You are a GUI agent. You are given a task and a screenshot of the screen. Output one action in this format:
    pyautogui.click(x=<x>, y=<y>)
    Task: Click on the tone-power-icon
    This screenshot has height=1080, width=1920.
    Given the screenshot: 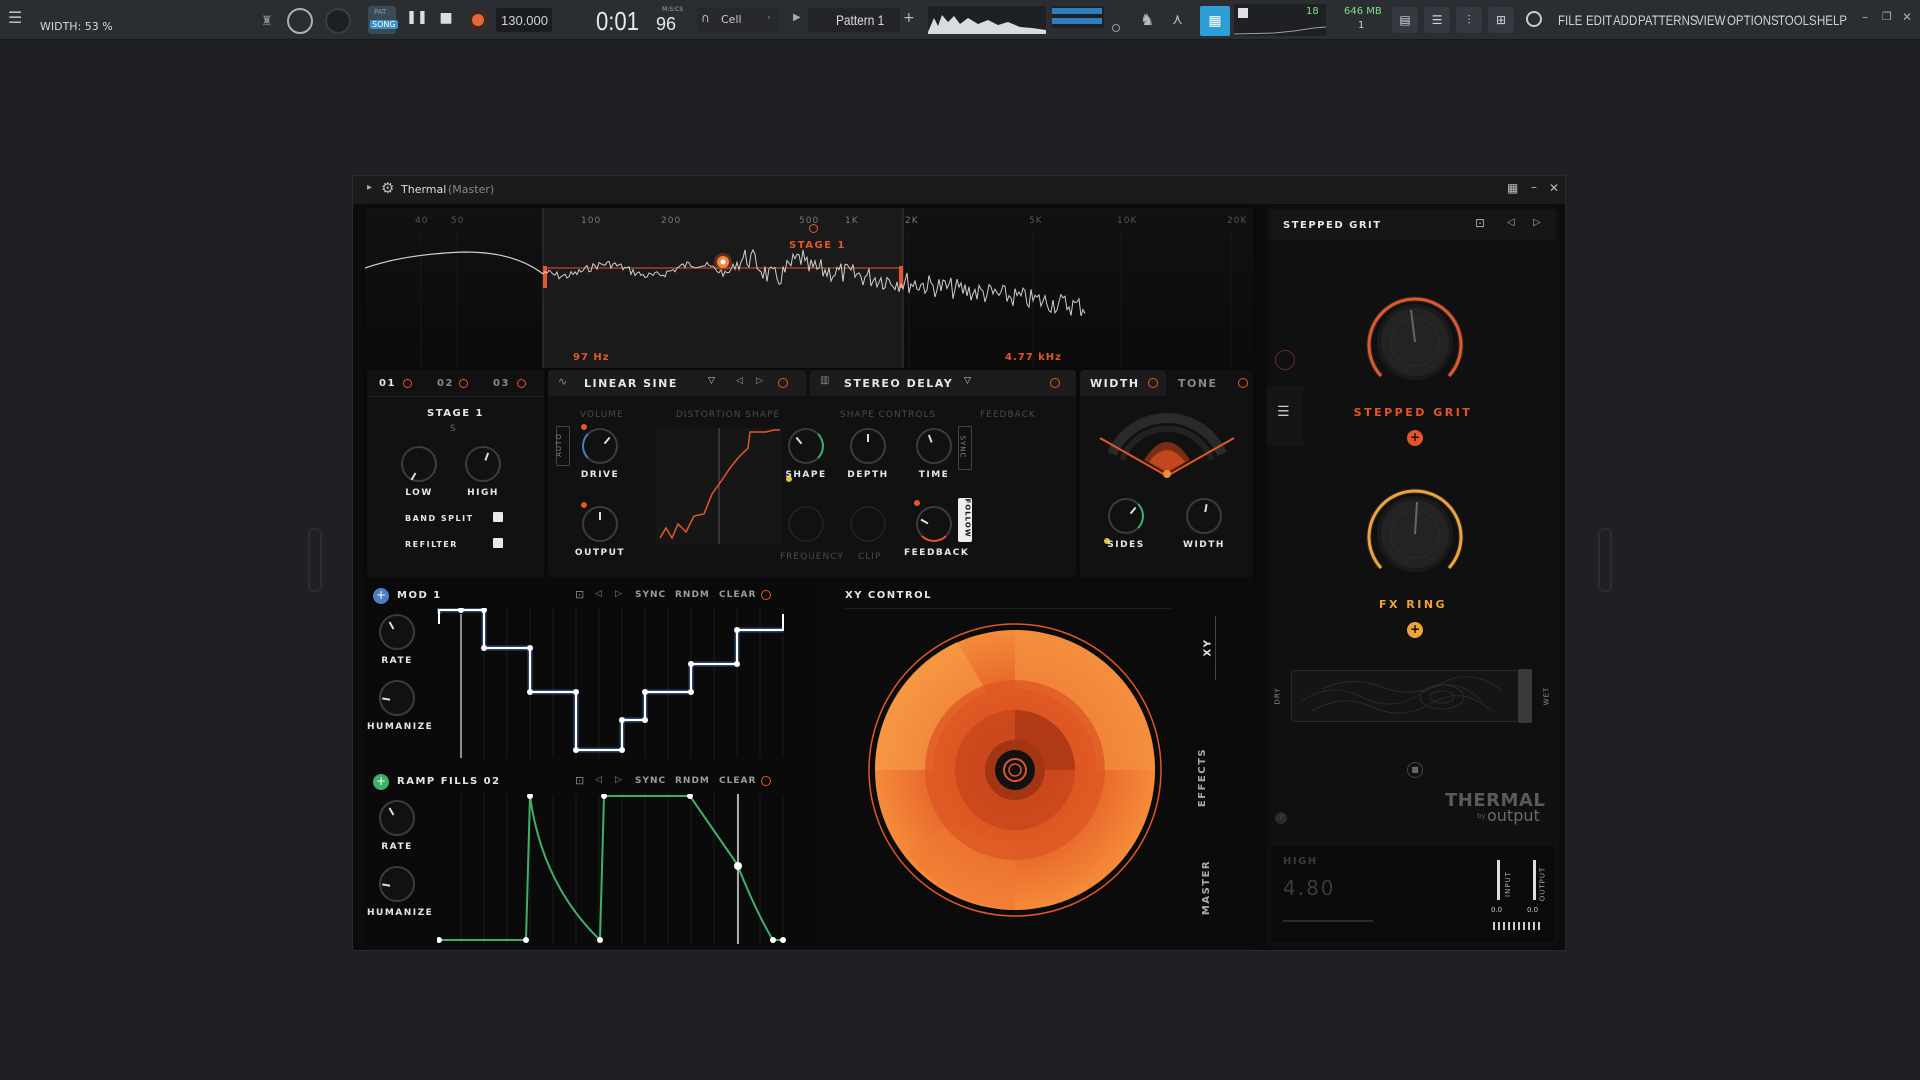 What is the action you would take?
    pyautogui.click(x=1243, y=383)
    